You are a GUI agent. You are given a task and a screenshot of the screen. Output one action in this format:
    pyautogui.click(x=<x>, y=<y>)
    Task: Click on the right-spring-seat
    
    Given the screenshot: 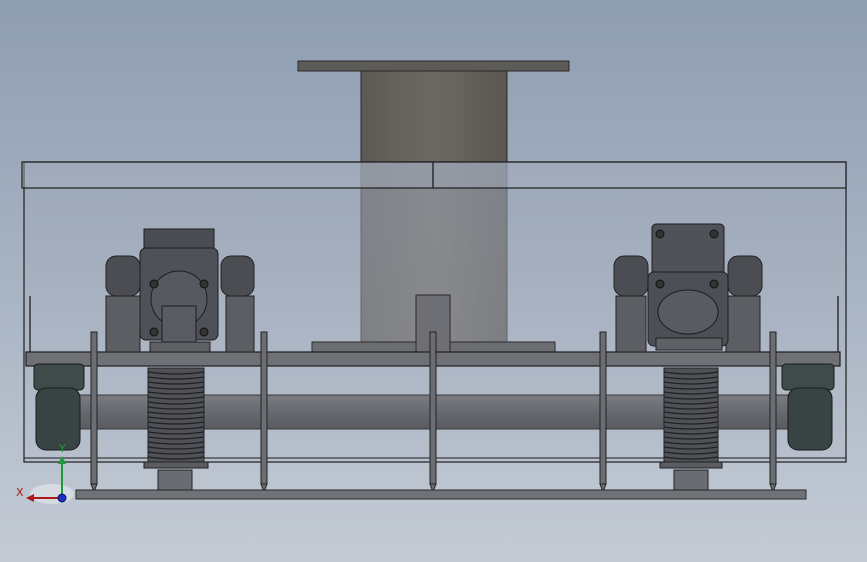 What is the action you would take?
    pyautogui.click(x=691, y=476)
    